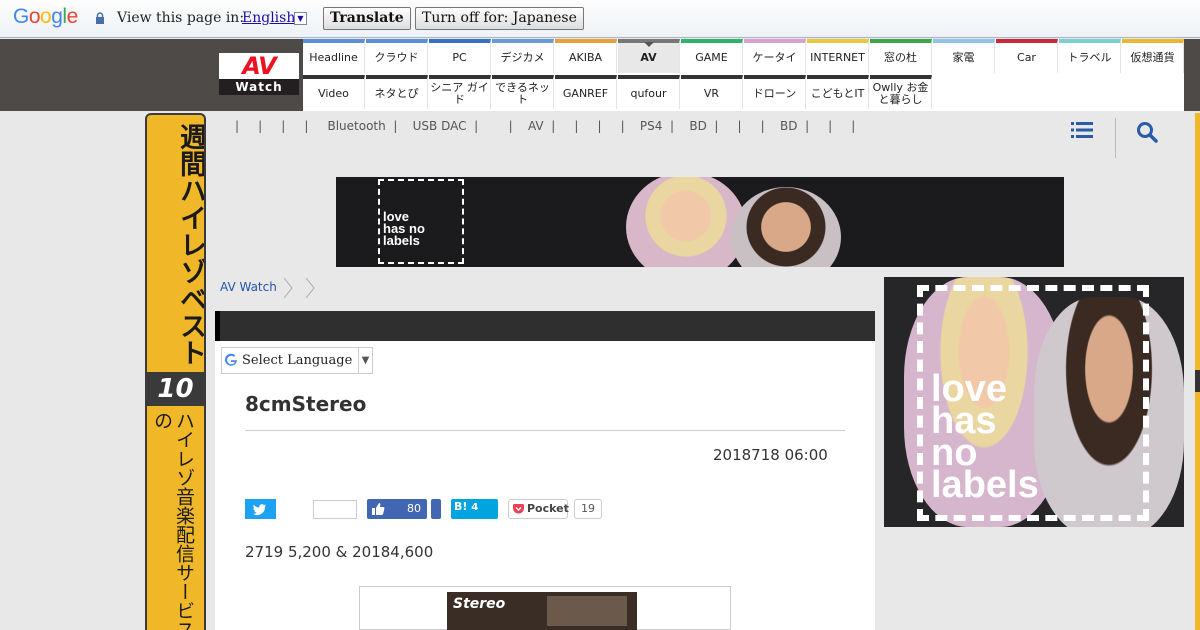 The height and width of the screenshot is (630, 1200). What do you see at coordinates (460, 92) in the screenshot?
I see `nav-item: シニア ガイド` at bounding box center [460, 92].